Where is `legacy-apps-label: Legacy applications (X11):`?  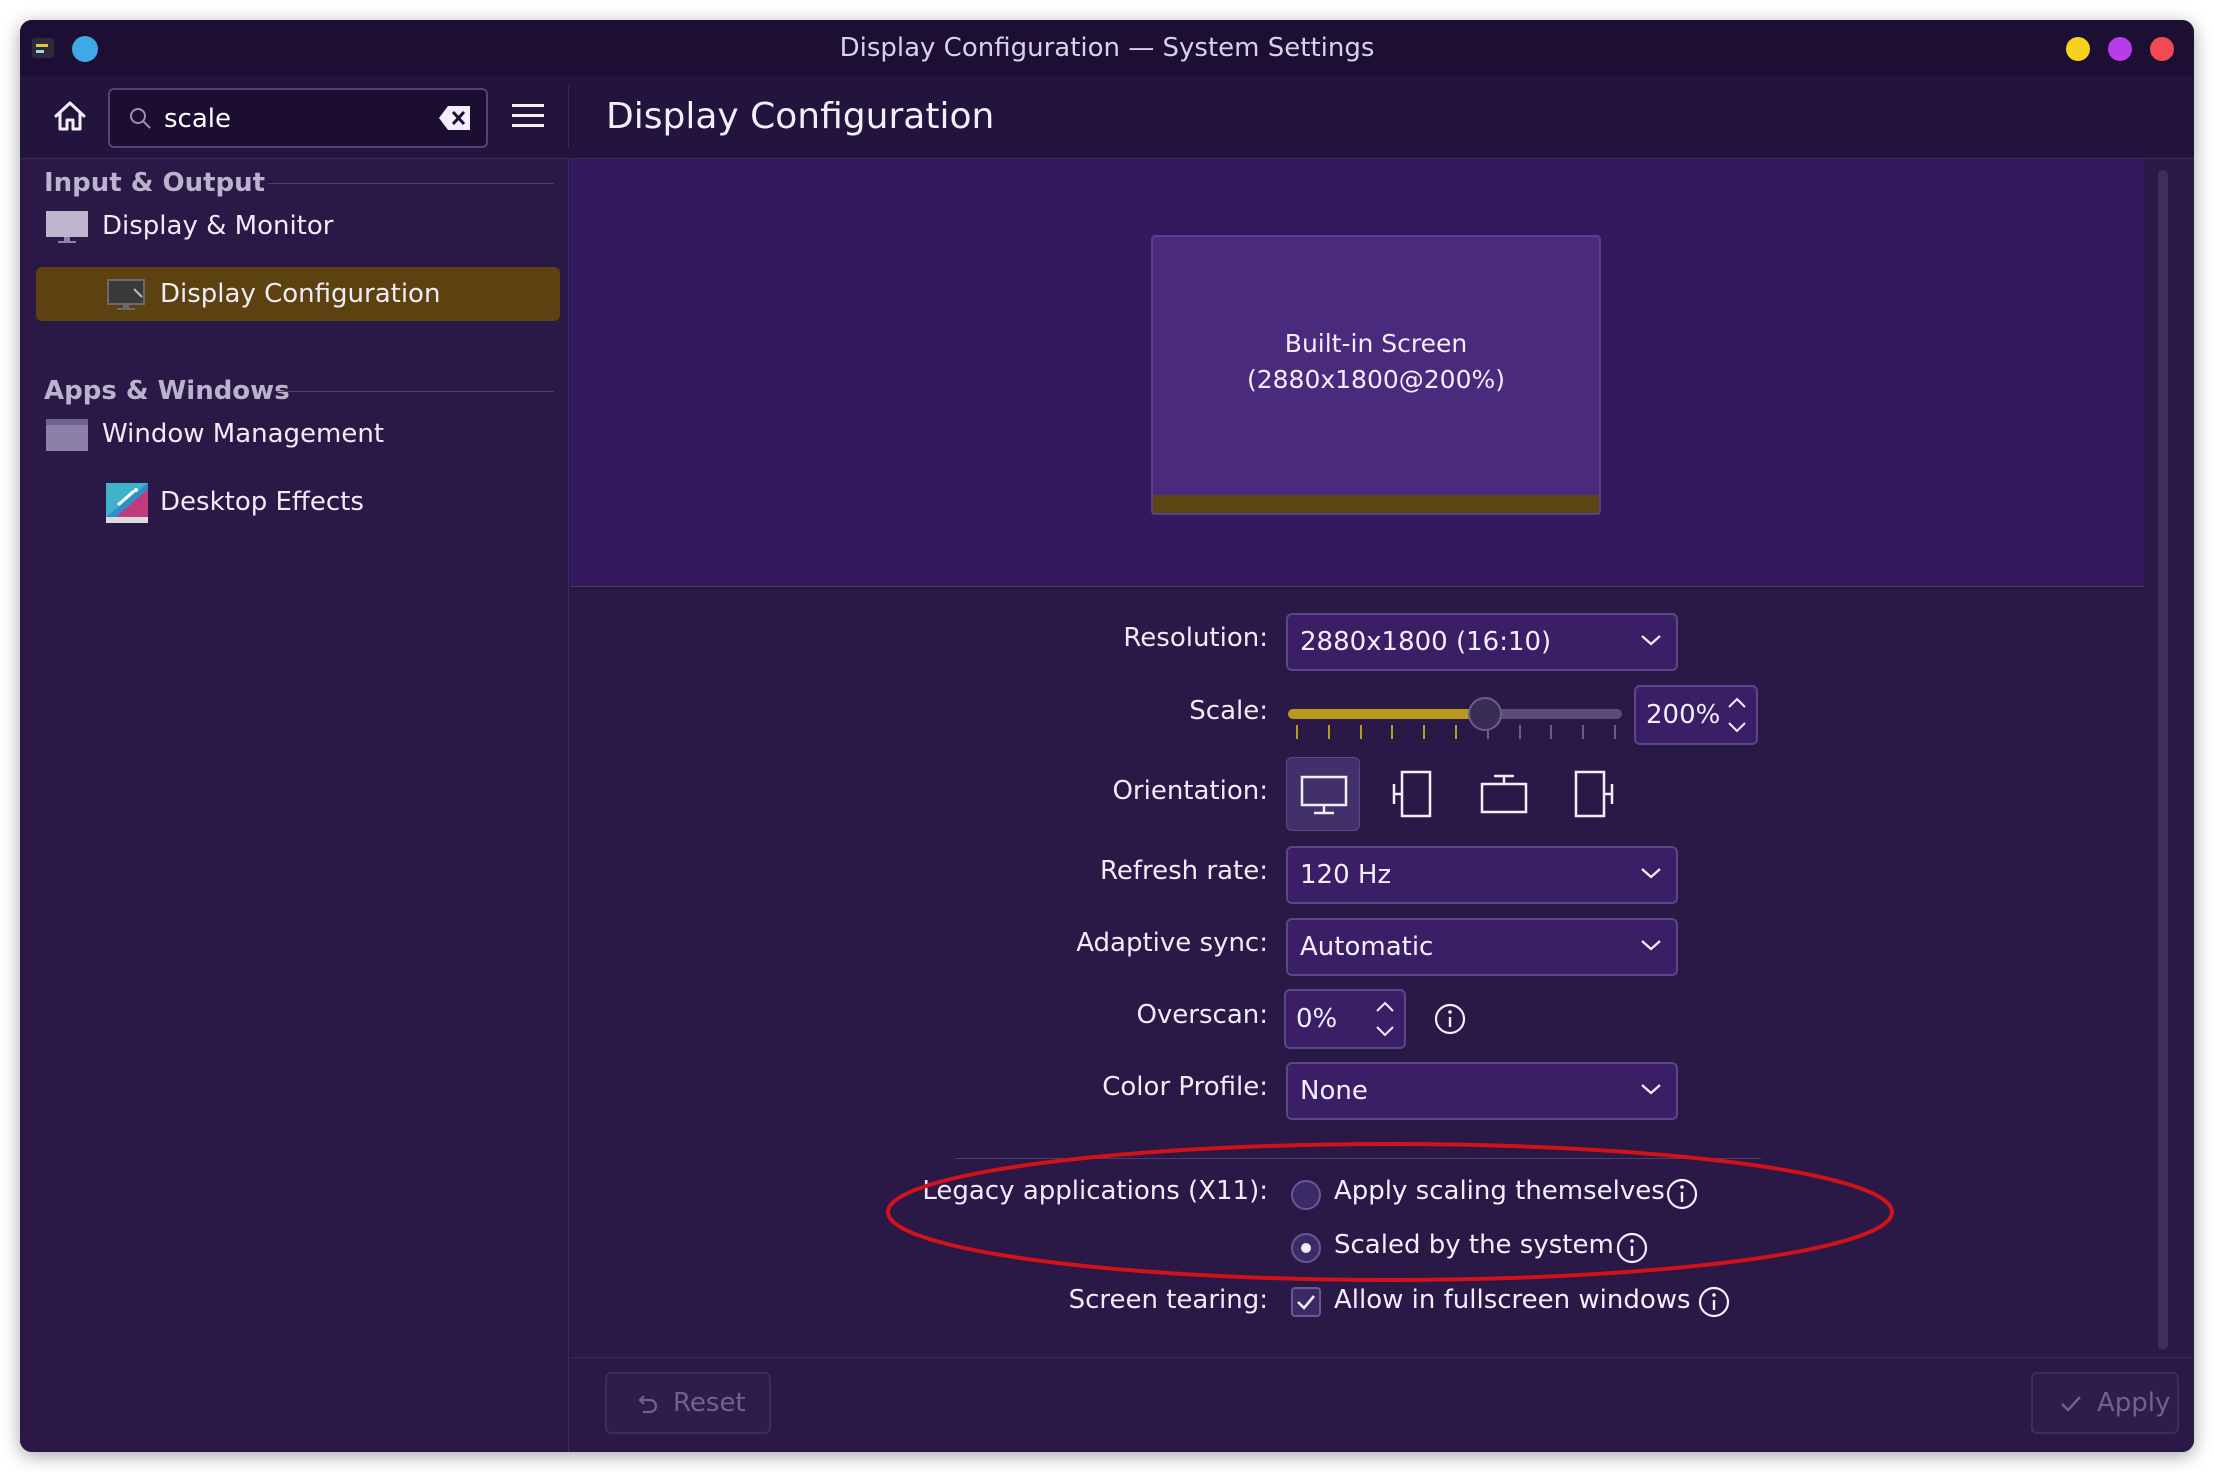 legacy-apps-label: Legacy applications (X11): is located at coordinates (1095, 1191).